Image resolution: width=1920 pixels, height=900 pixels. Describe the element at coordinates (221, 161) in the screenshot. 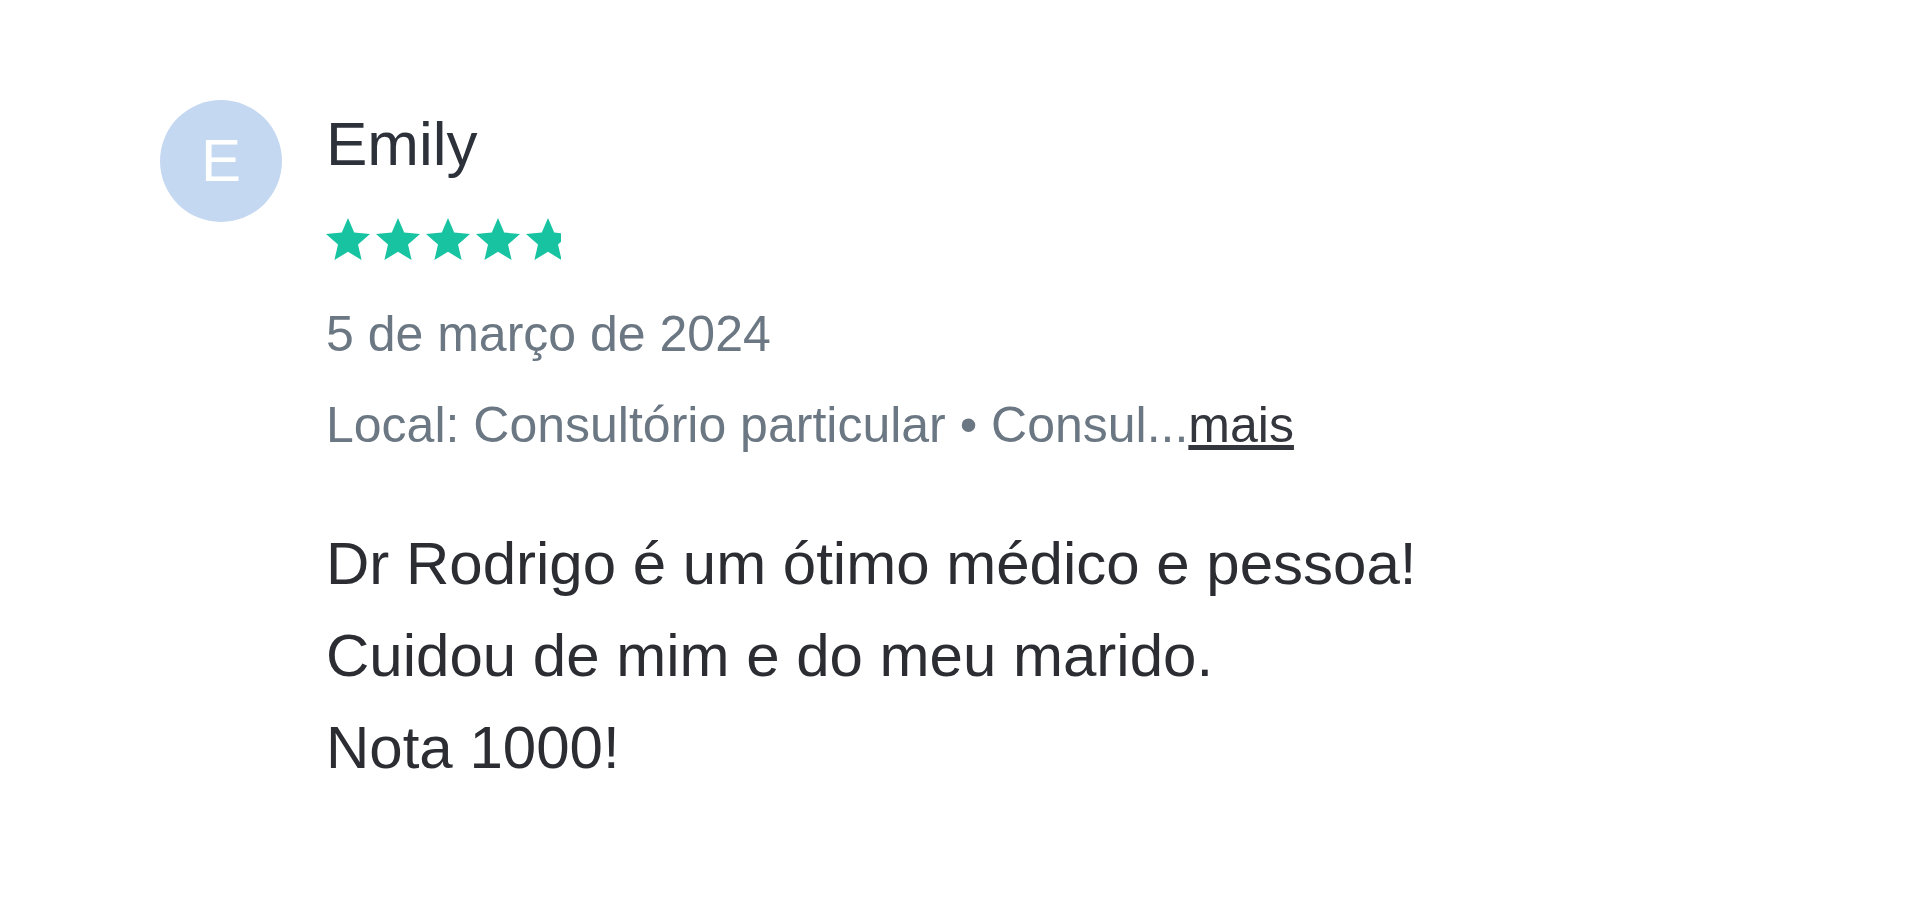

I see `avatar: E` at that location.